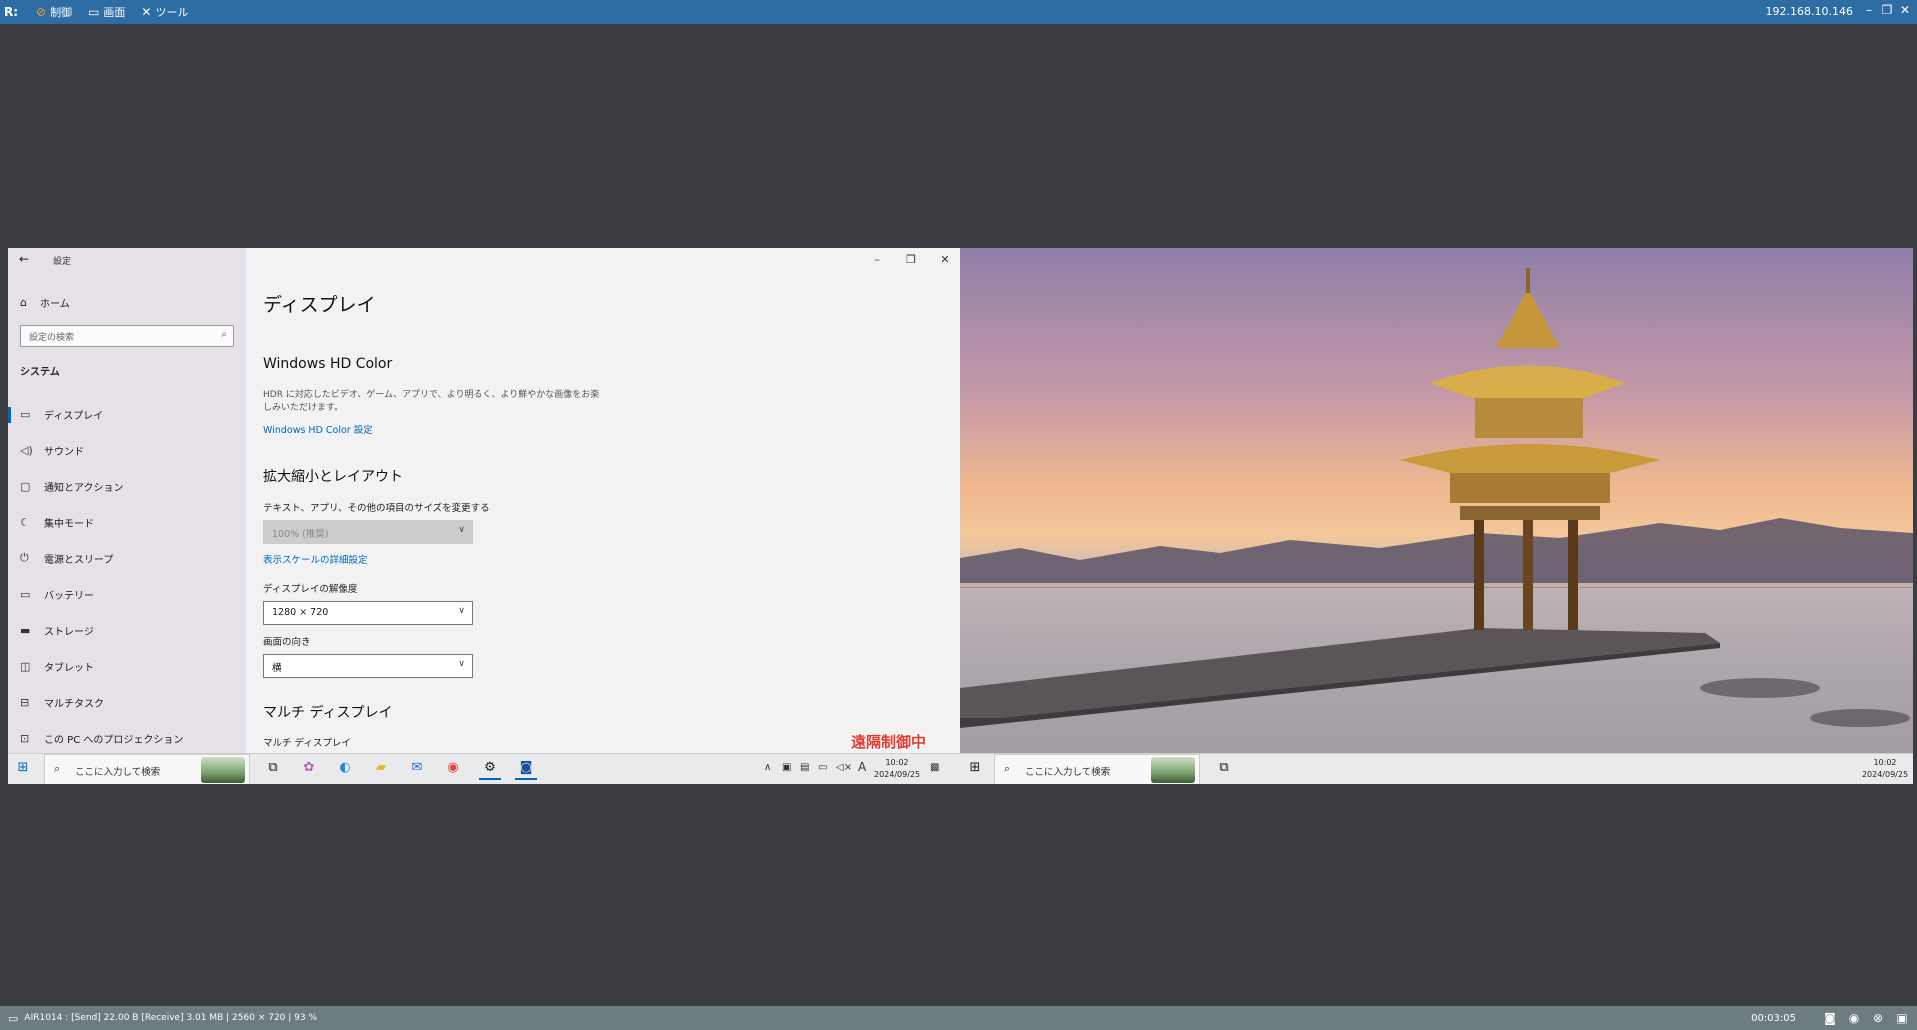 Image resolution: width=1917 pixels, height=1030 pixels. I want to click on mail-icon: ✉, so click(417, 770).